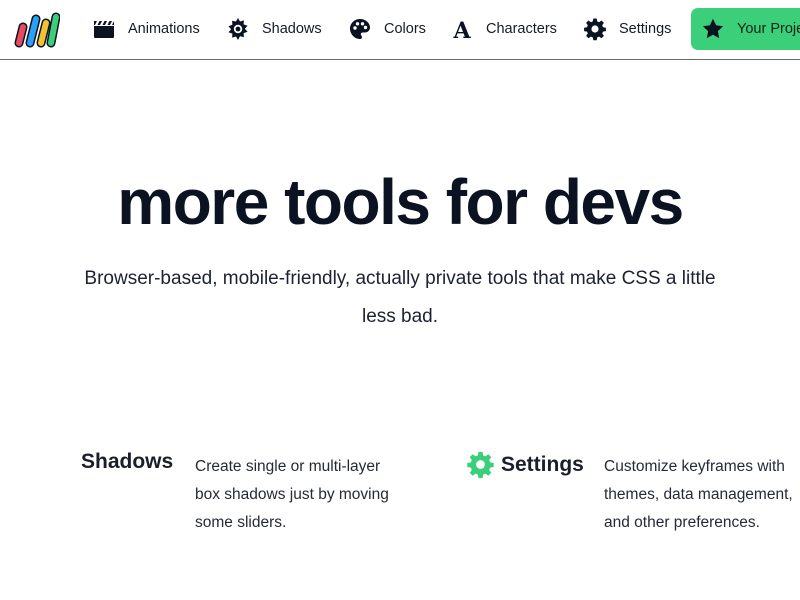 This screenshot has width=800, height=600. I want to click on nav-settings: Settings, so click(627, 29).